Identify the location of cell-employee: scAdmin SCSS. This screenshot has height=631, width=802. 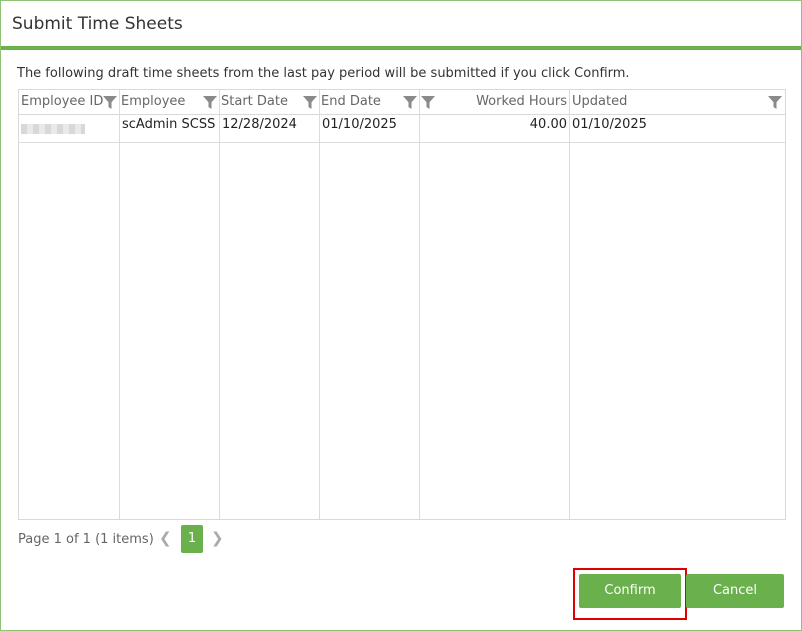
(169, 124).